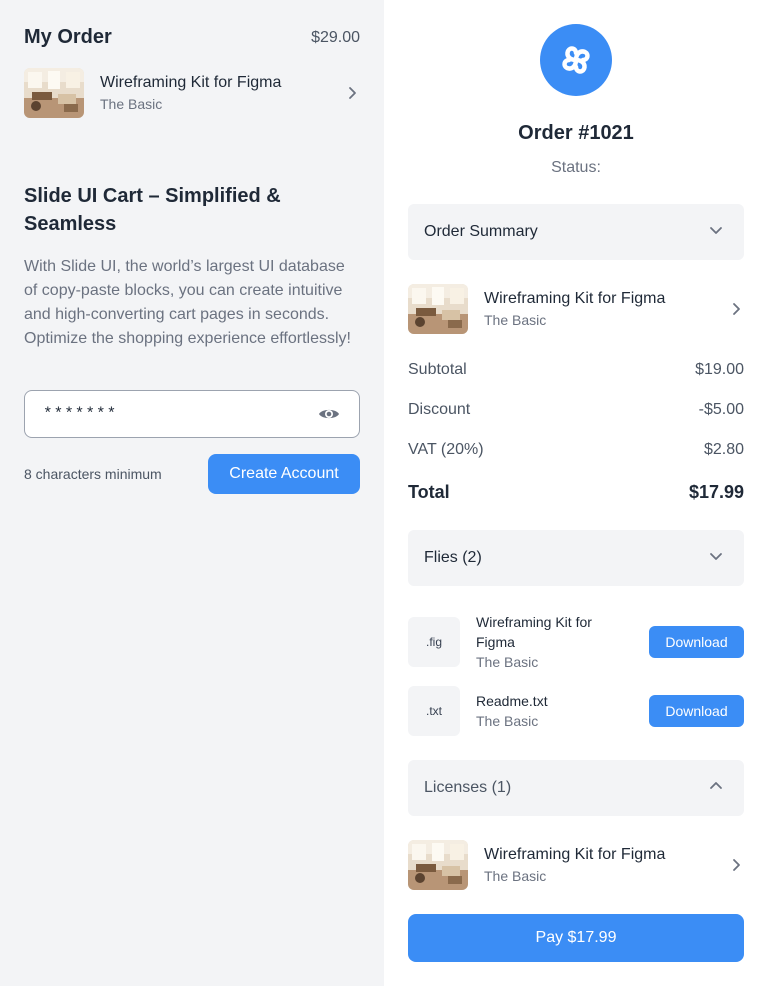 The height and width of the screenshot is (986, 768). Describe the element at coordinates (284, 474) in the screenshot. I see `create-account-button: Create Account` at that location.